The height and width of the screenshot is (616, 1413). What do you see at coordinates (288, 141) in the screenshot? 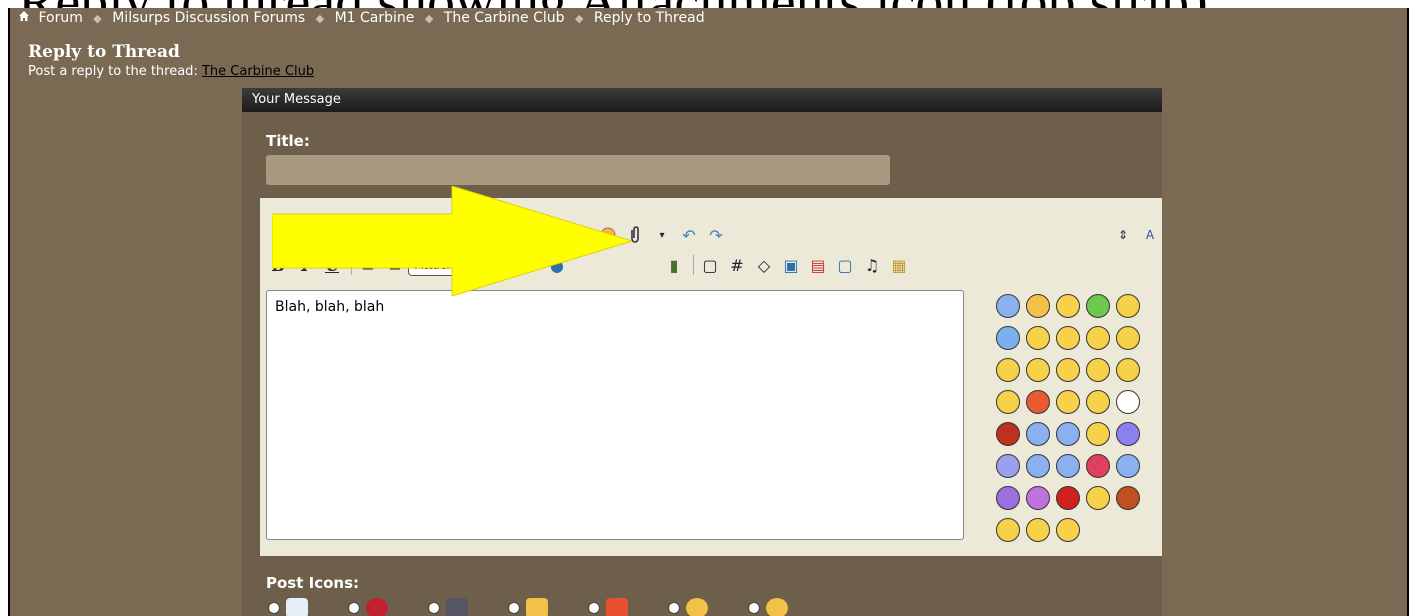
I see `title-label: Title:` at bounding box center [288, 141].